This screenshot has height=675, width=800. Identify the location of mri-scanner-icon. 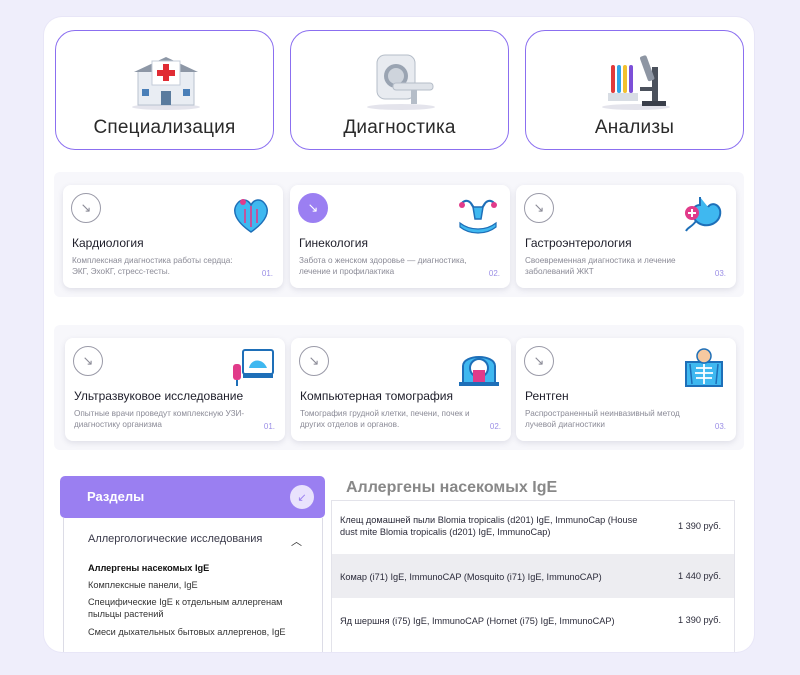
(401, 82).